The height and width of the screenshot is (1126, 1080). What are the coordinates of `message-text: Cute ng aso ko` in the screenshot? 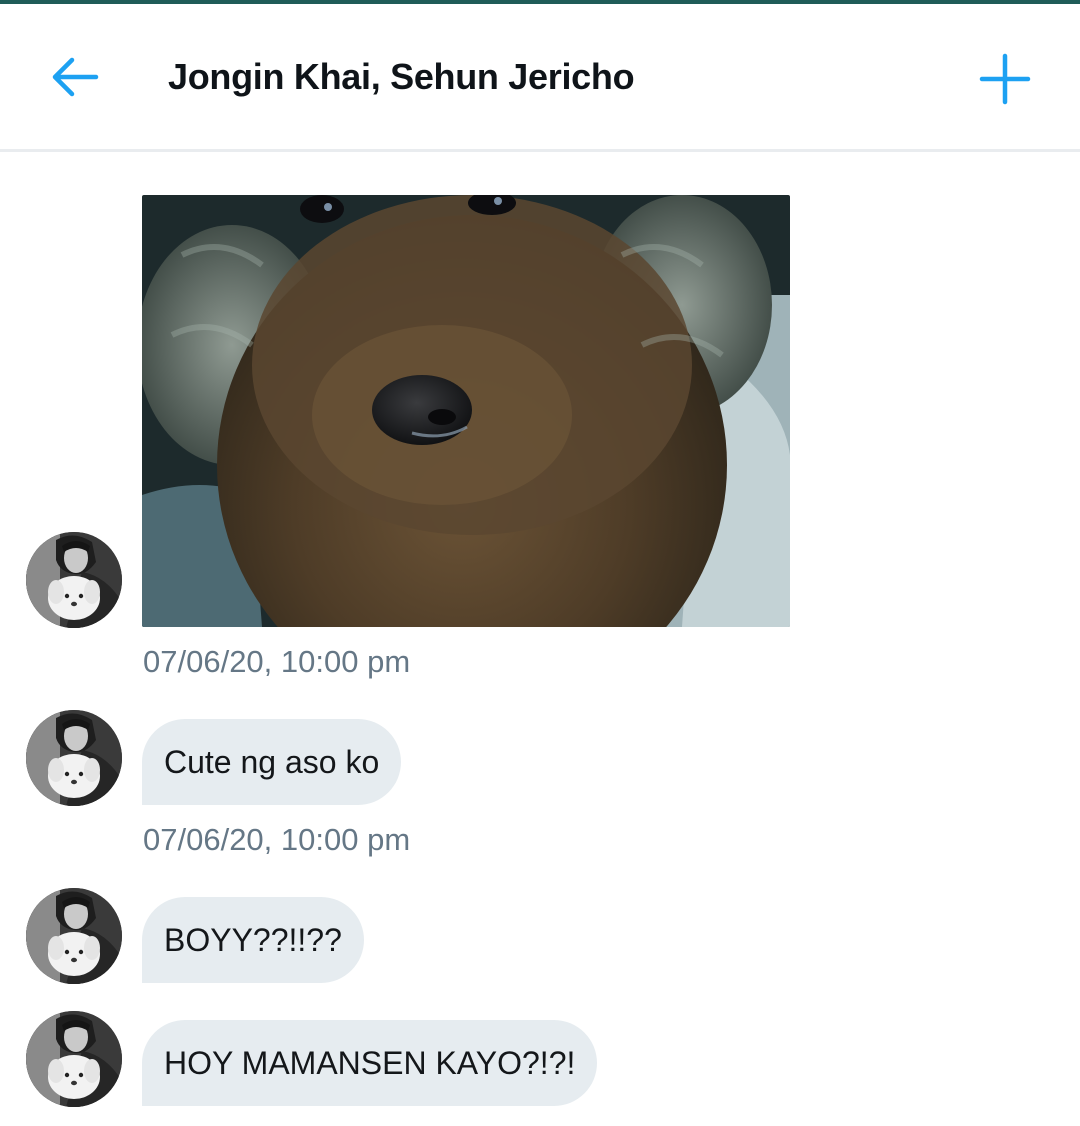 It's located at (272, 761).